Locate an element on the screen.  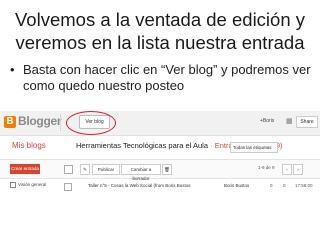
overview-label: Visión general is located at coordinates (32, 185).